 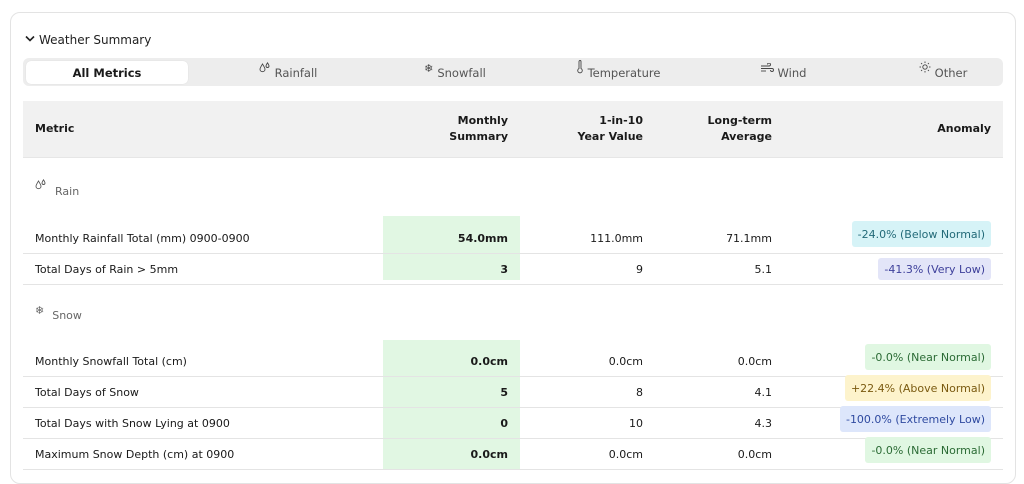 I want to click on weather-summary-toggle: Weather Summary, so click(x=88, y=40).